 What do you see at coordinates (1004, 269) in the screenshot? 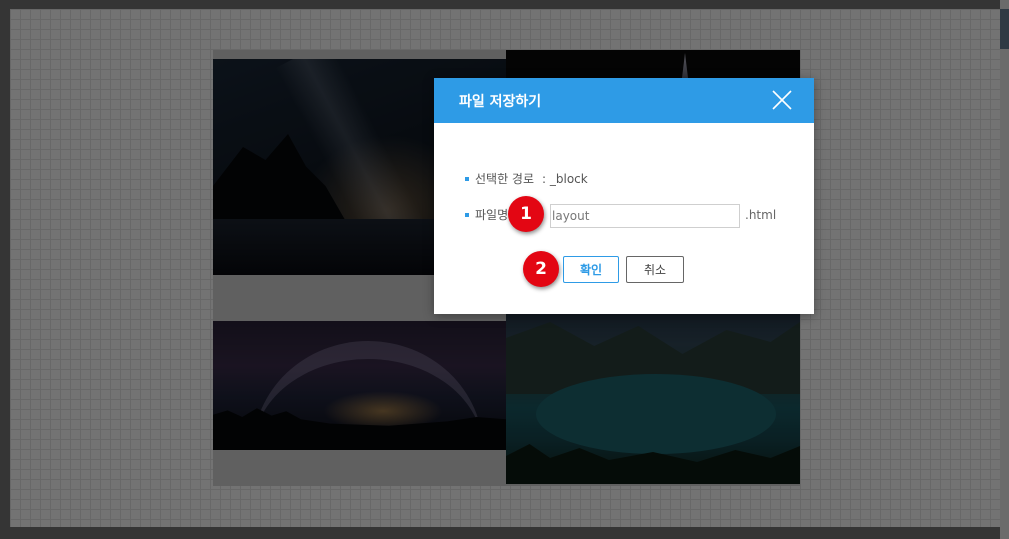
I see `scrollbar-track` at bounding box center [1004, 269].